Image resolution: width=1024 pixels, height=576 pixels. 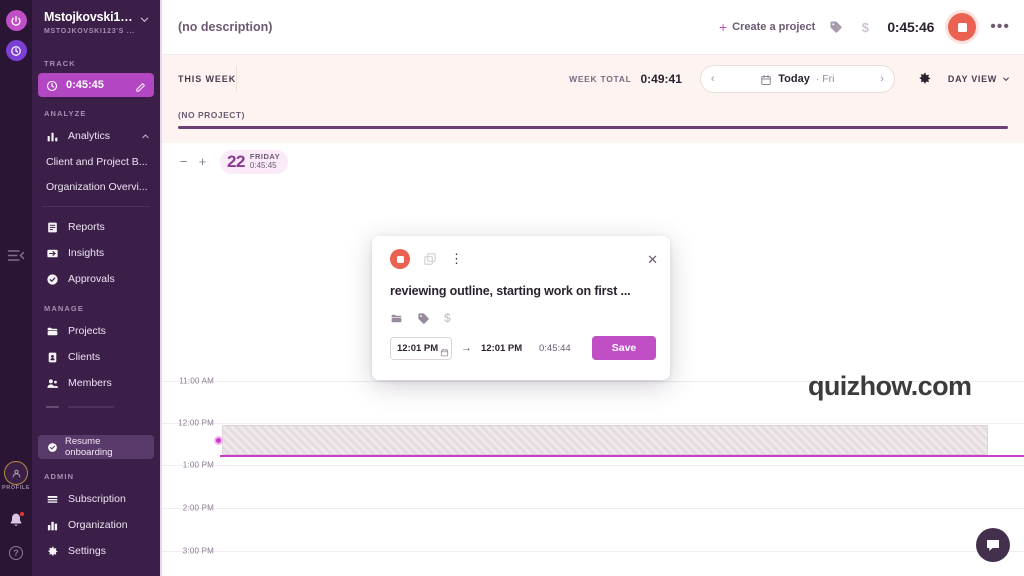 I want to click on sidebar-item-label: Insights, so click(x=86, y=253).